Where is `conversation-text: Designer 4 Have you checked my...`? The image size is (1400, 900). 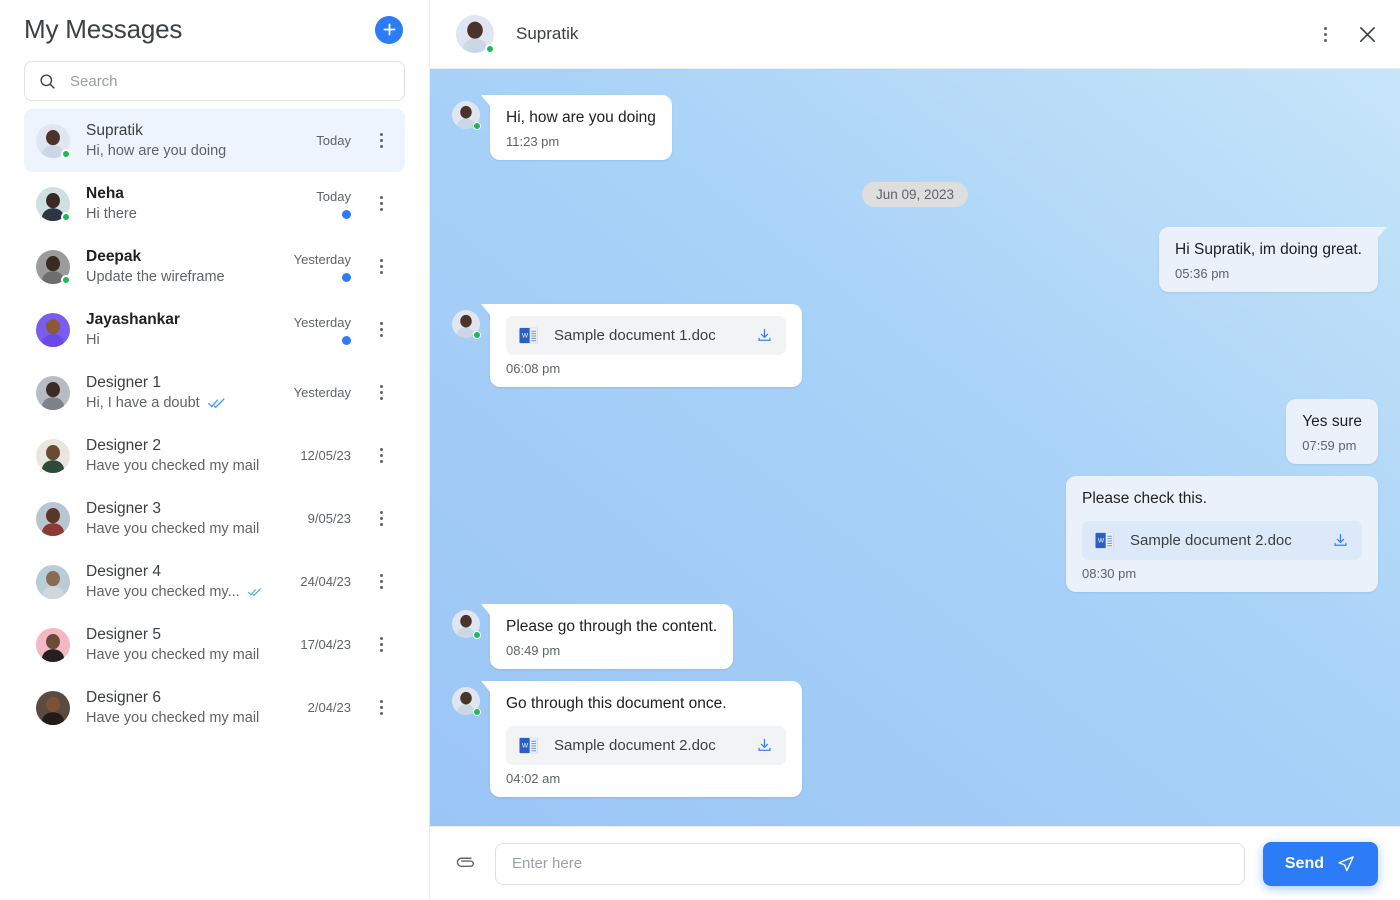 conversation-text: Designer 4 Have you checked my... is located at coordinates (173, 582).